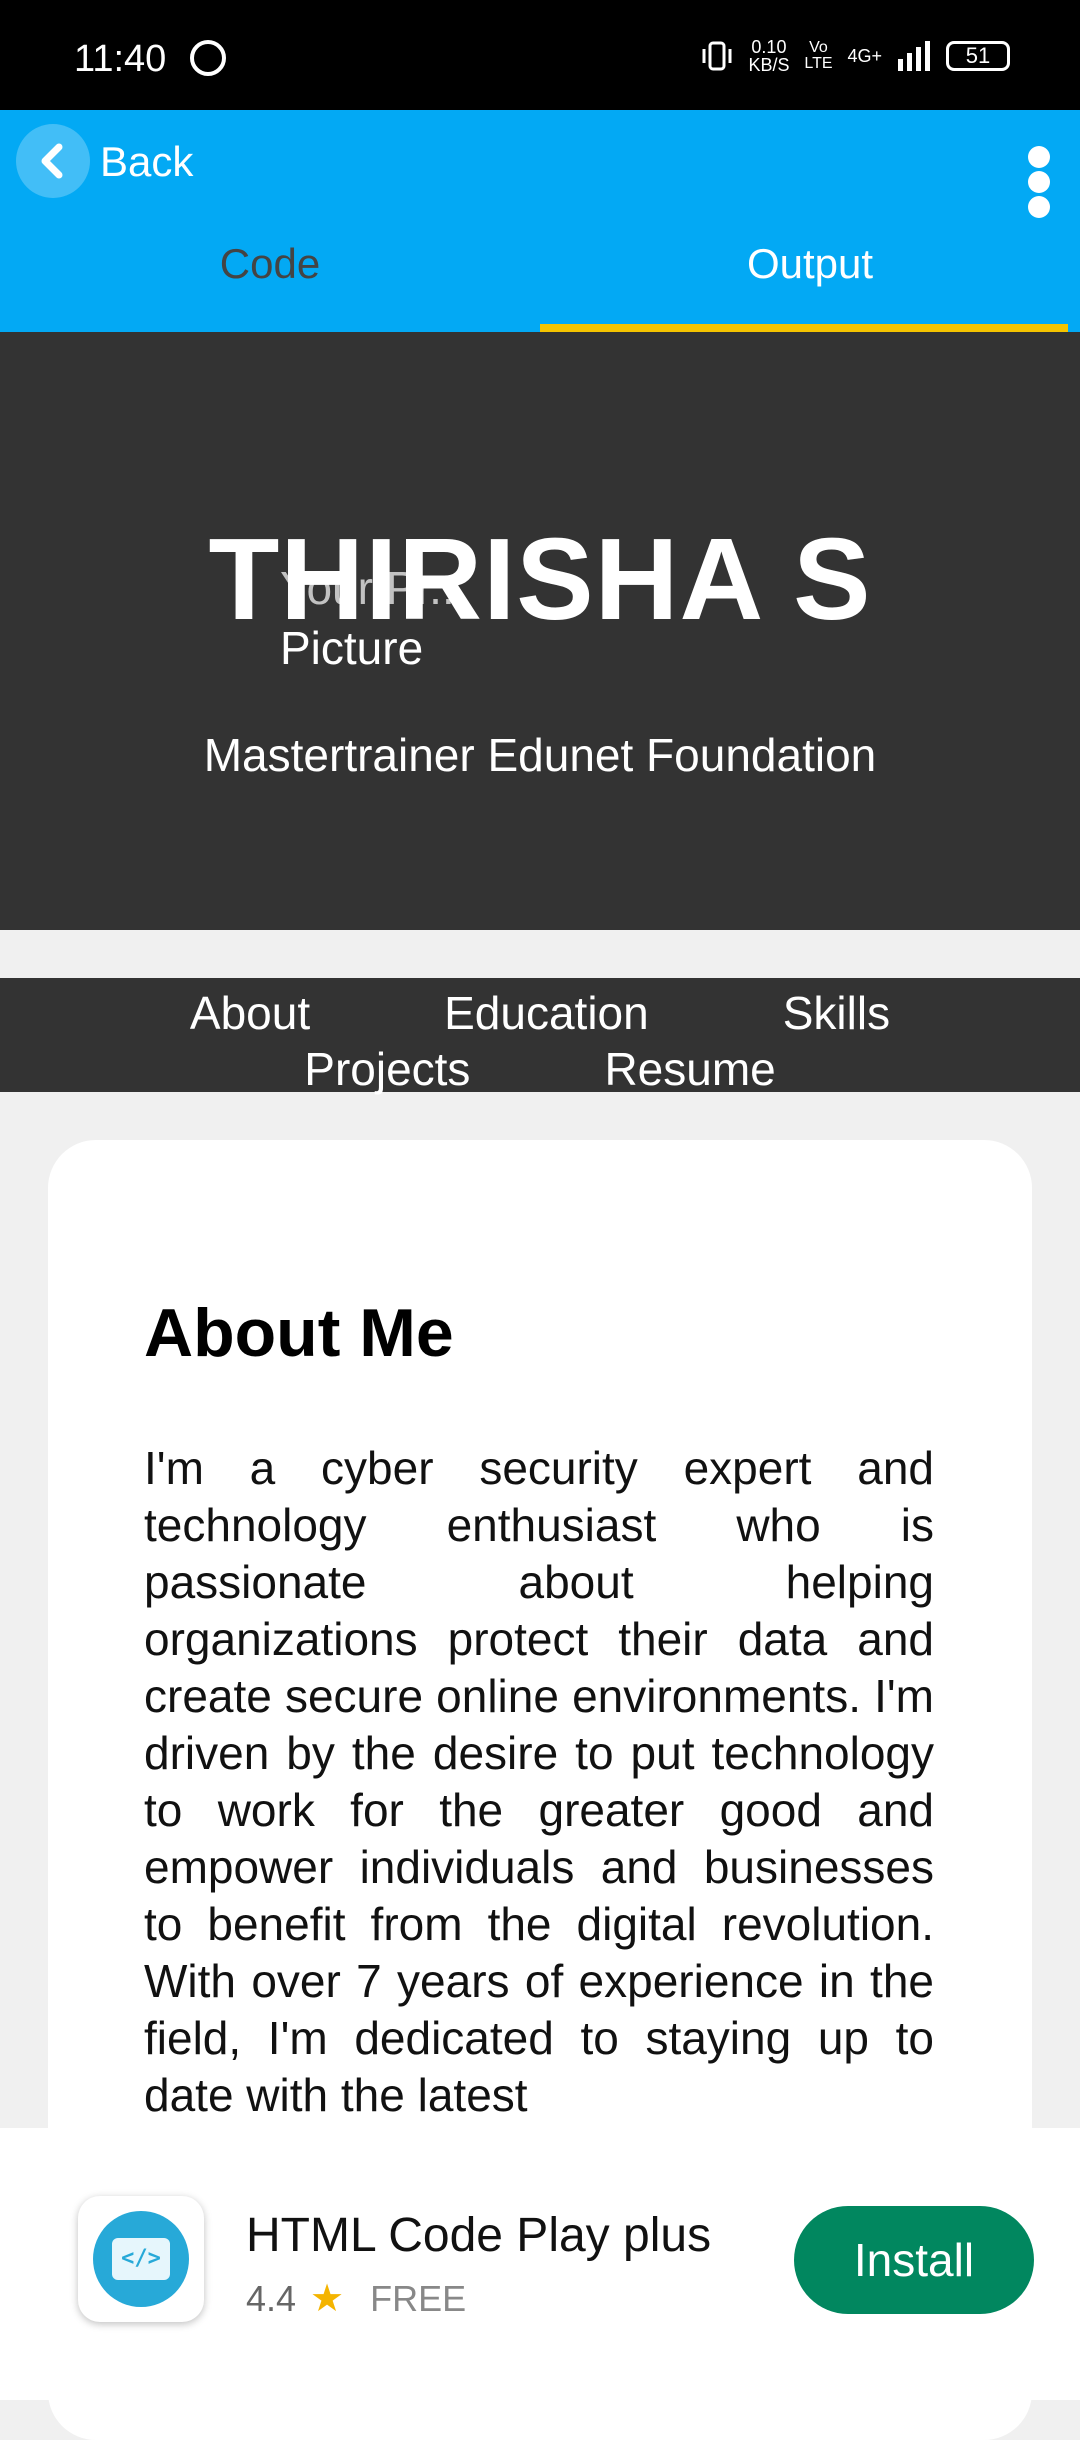  What do you see at coordinates (141, 2259) in the screenshot?
I see `code-monitor-icon: </>` at bounding box center [141, 2259].